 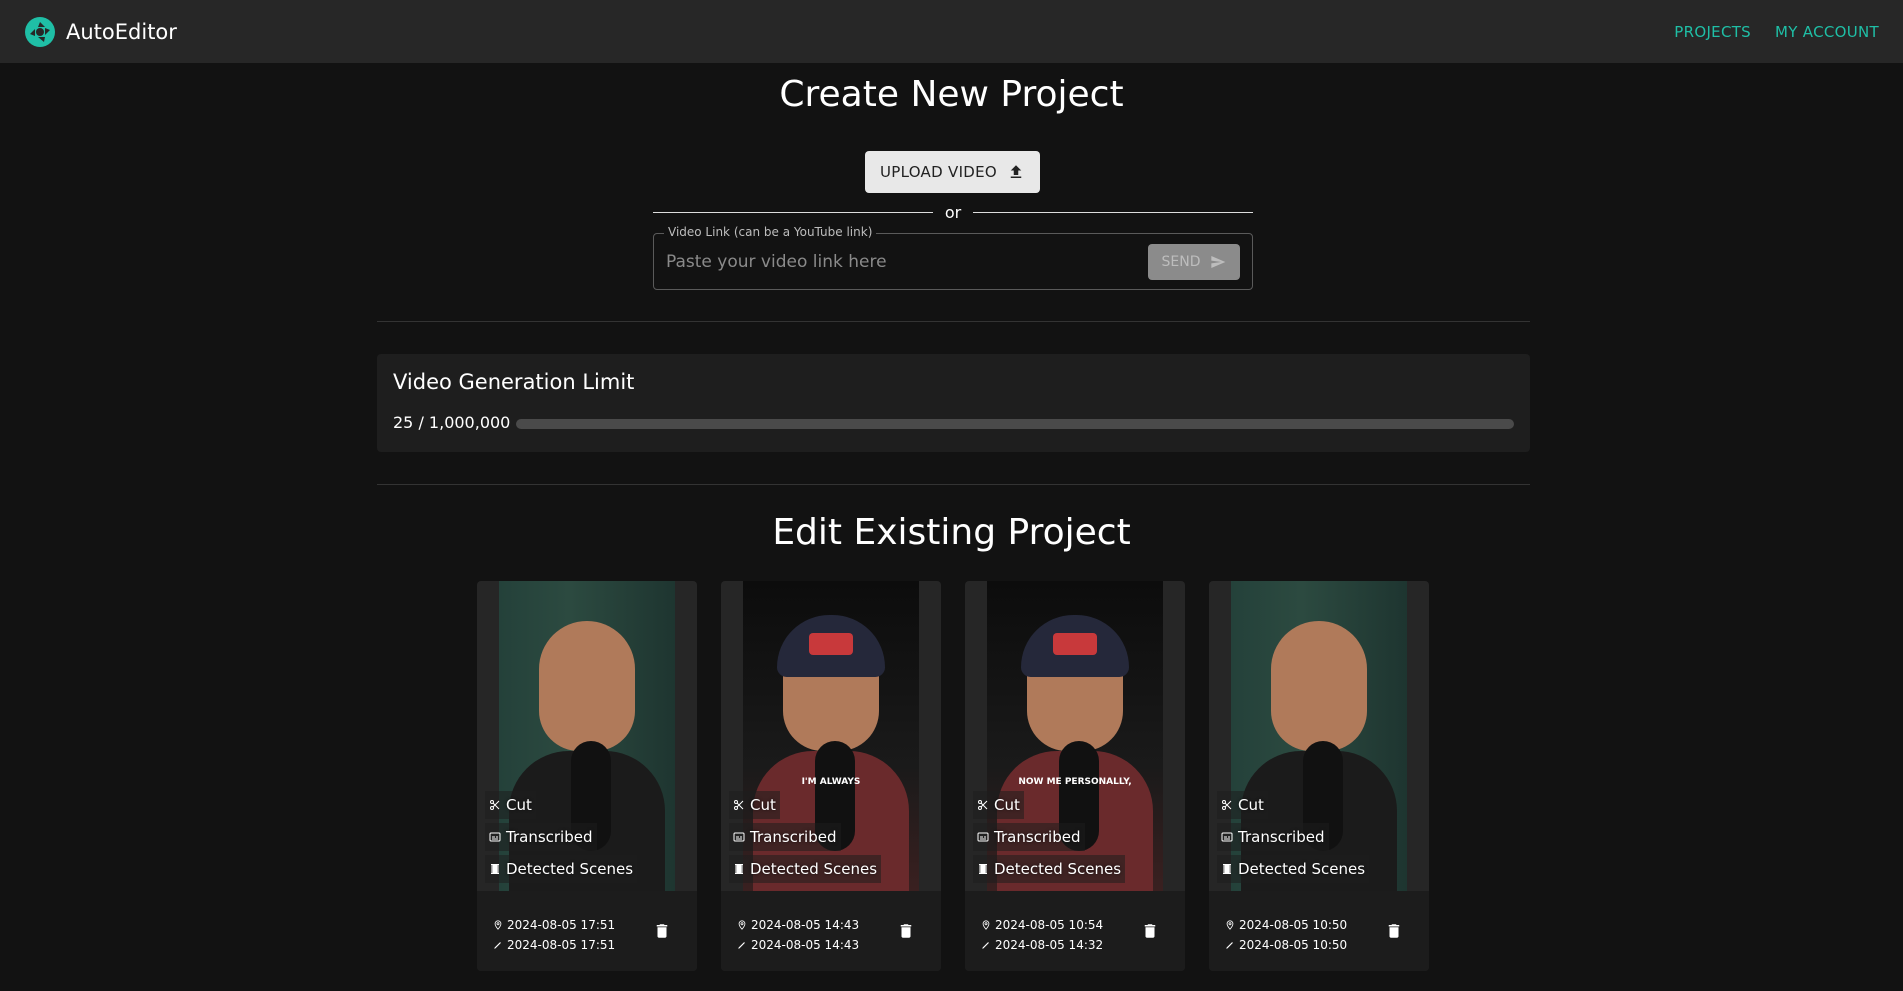 I want to click on top-nav: PROJECTS MY ACCOUNT, so click(x=1776, y=32).